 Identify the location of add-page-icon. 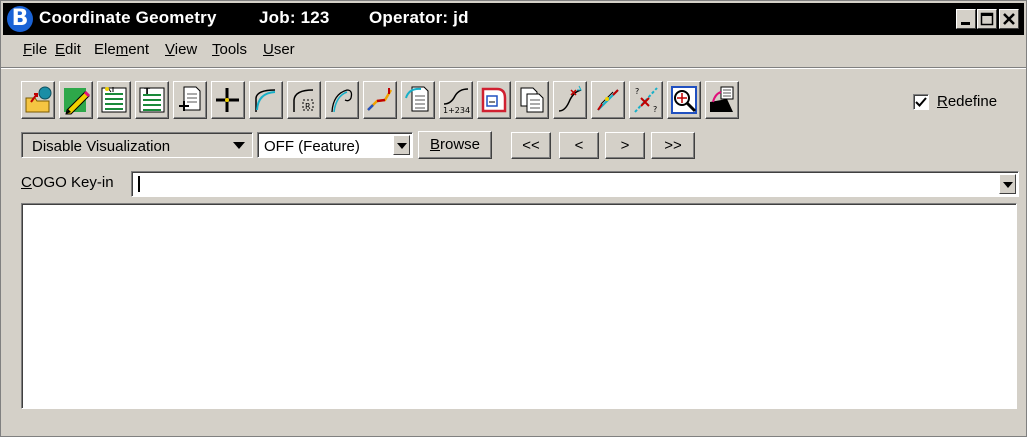
(190, 98).